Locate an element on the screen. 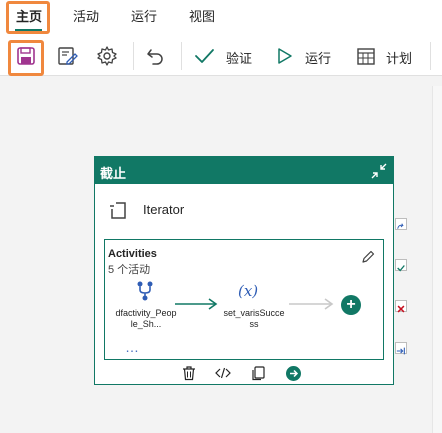 This screenshot has width=442, height=433. completion-arrow-icon is located at coordinates (400, 351).